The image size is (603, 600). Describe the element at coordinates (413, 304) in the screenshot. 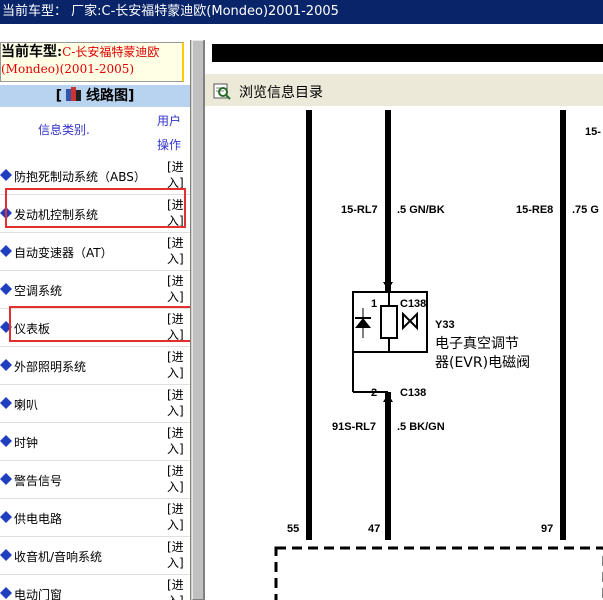

I see `connector-top: C138` at that location.